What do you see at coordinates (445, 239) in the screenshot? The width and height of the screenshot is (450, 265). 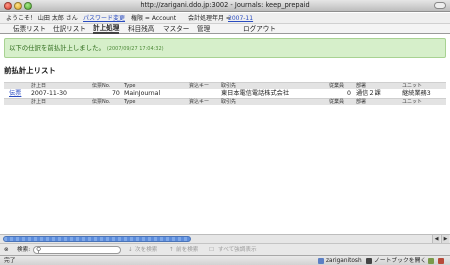 I see `scroll-right-arrow-icon: ▶` at bounding box center [445, 239].